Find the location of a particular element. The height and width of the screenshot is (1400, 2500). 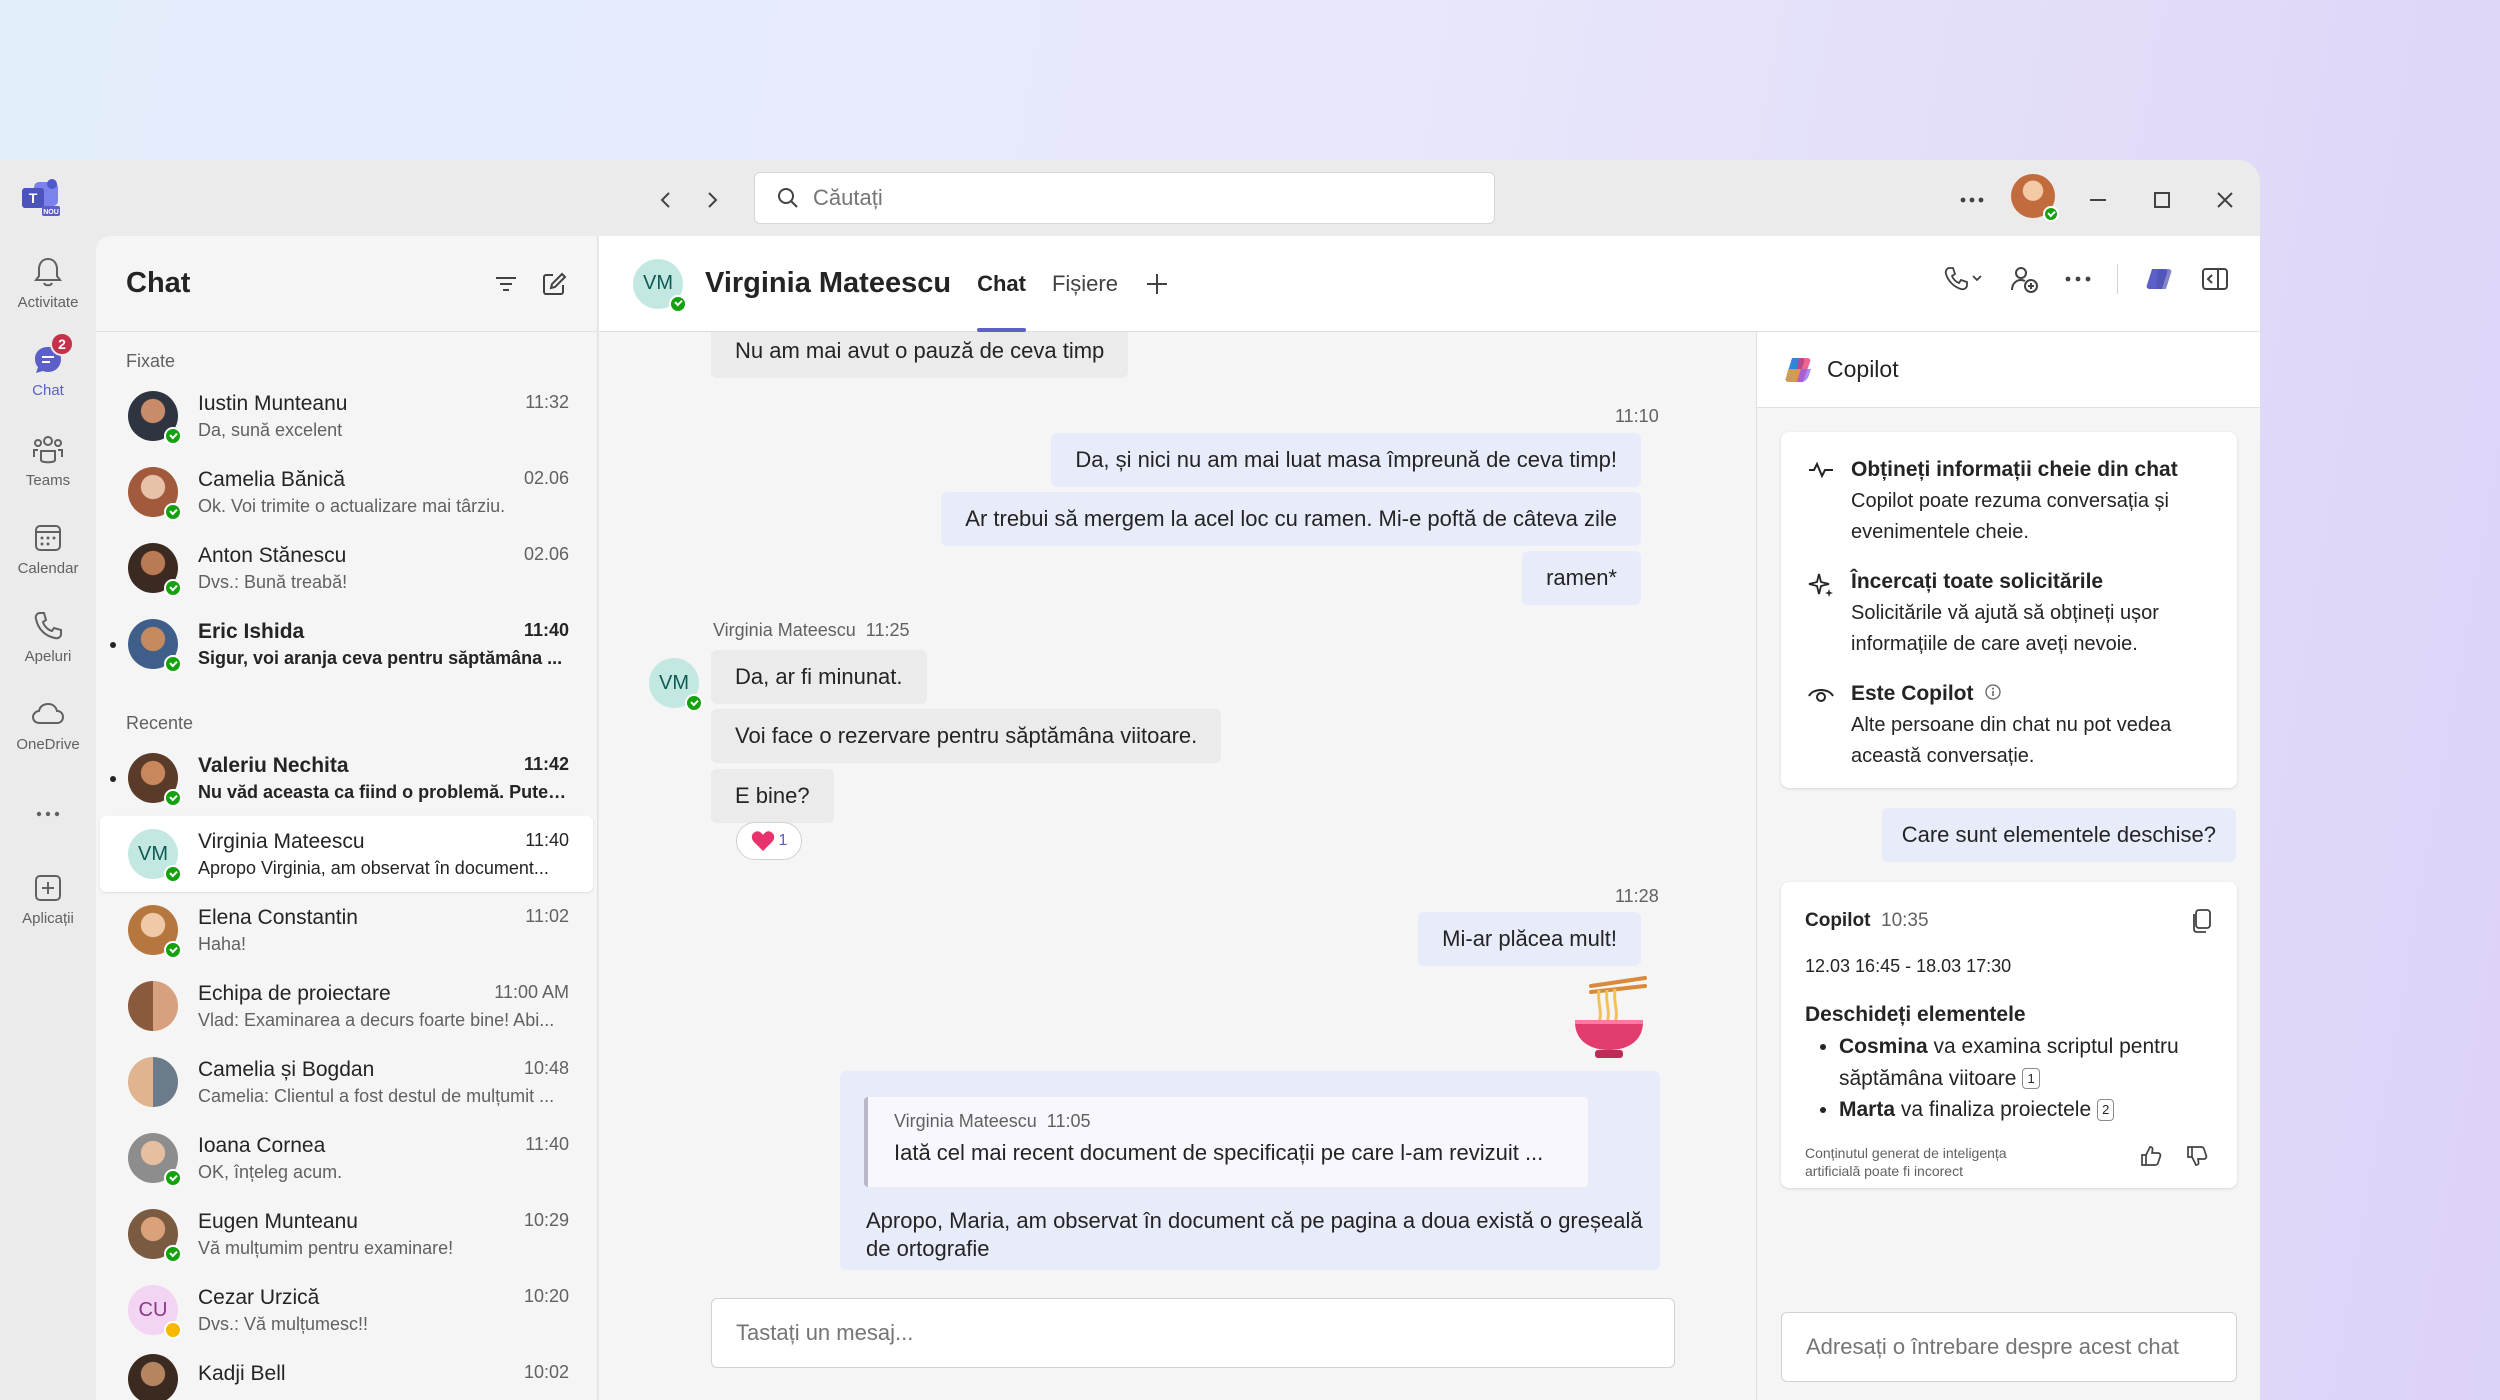

side-panel-icon is located at coordinates (2215, 279).